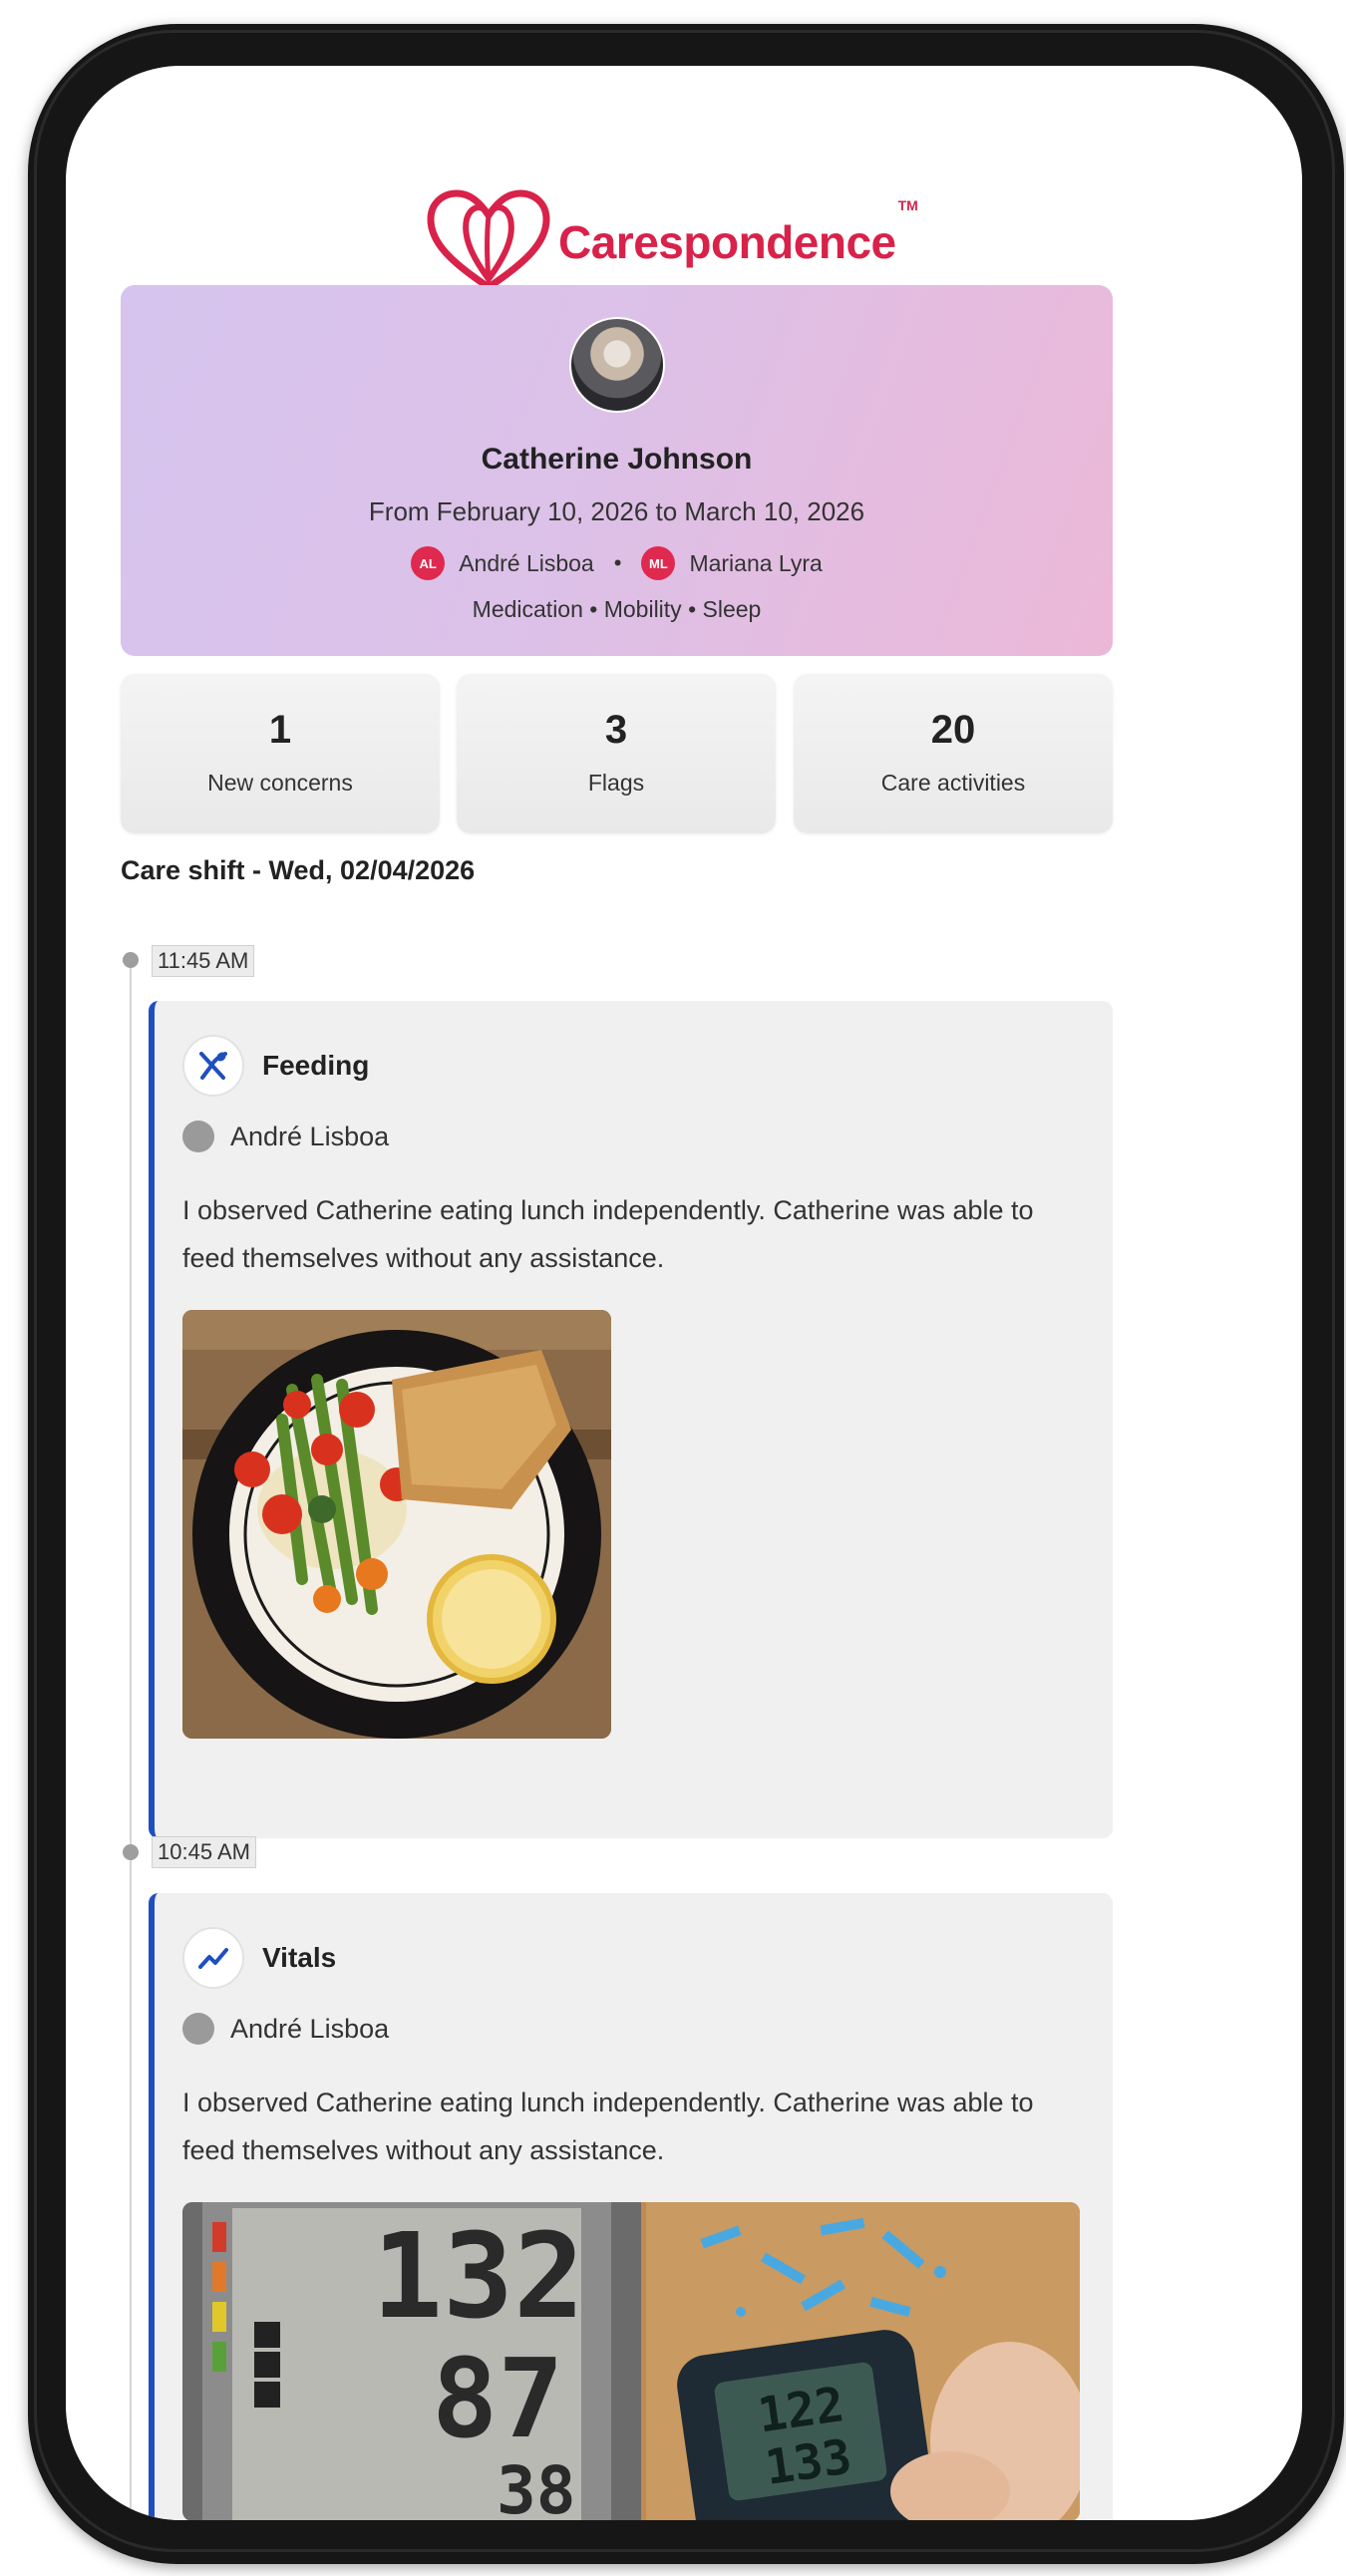  Describe the element at coordinates (631, 2361) in the screenshot. I see `vitals-photo: 132 87 38 122 133` at that location.